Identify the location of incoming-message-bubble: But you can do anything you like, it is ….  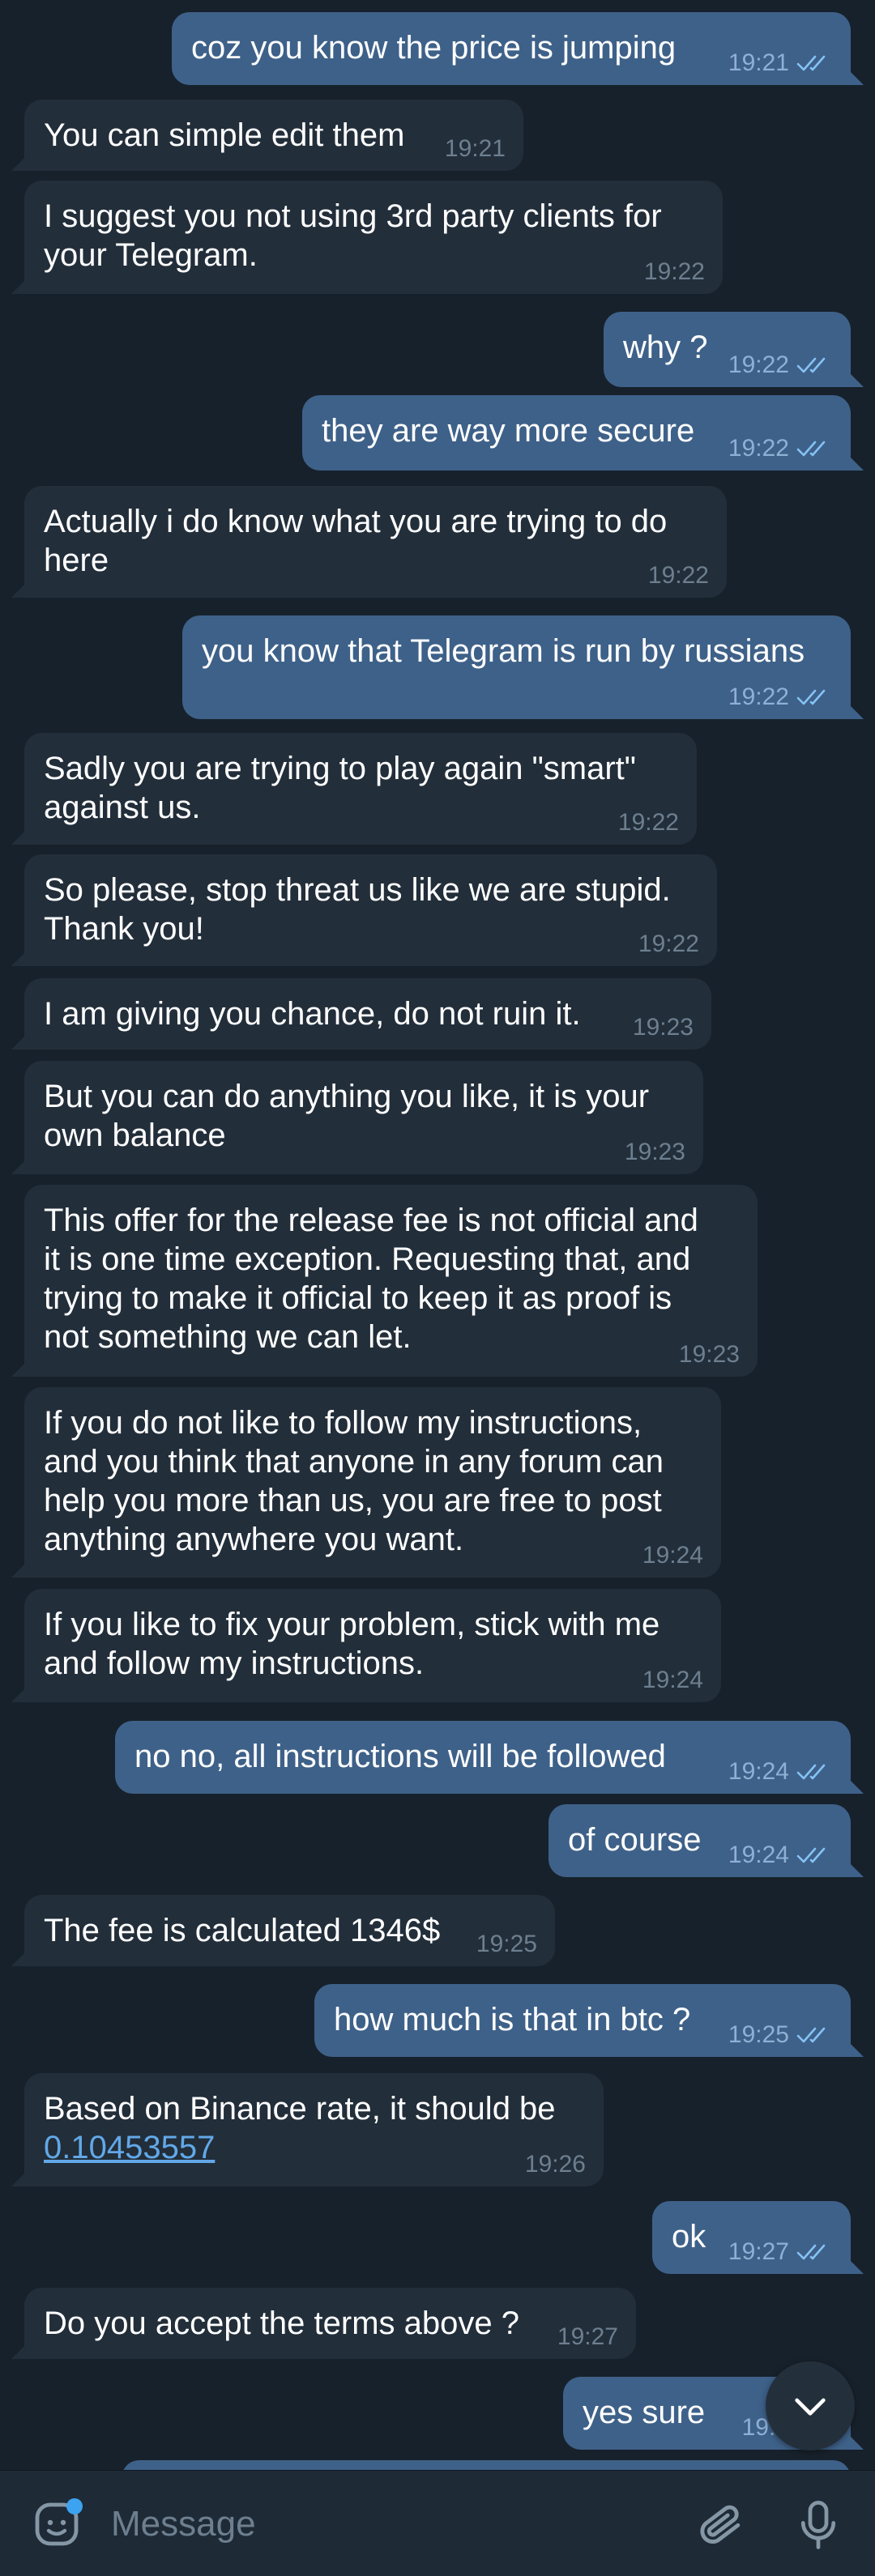
(357, 1117).